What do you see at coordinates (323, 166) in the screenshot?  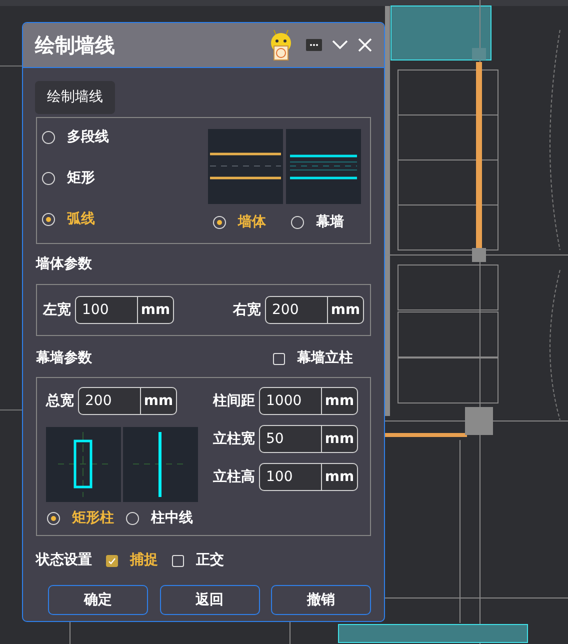 I see `curtain-wall-preview-icon` at bounding box center [323, 166].